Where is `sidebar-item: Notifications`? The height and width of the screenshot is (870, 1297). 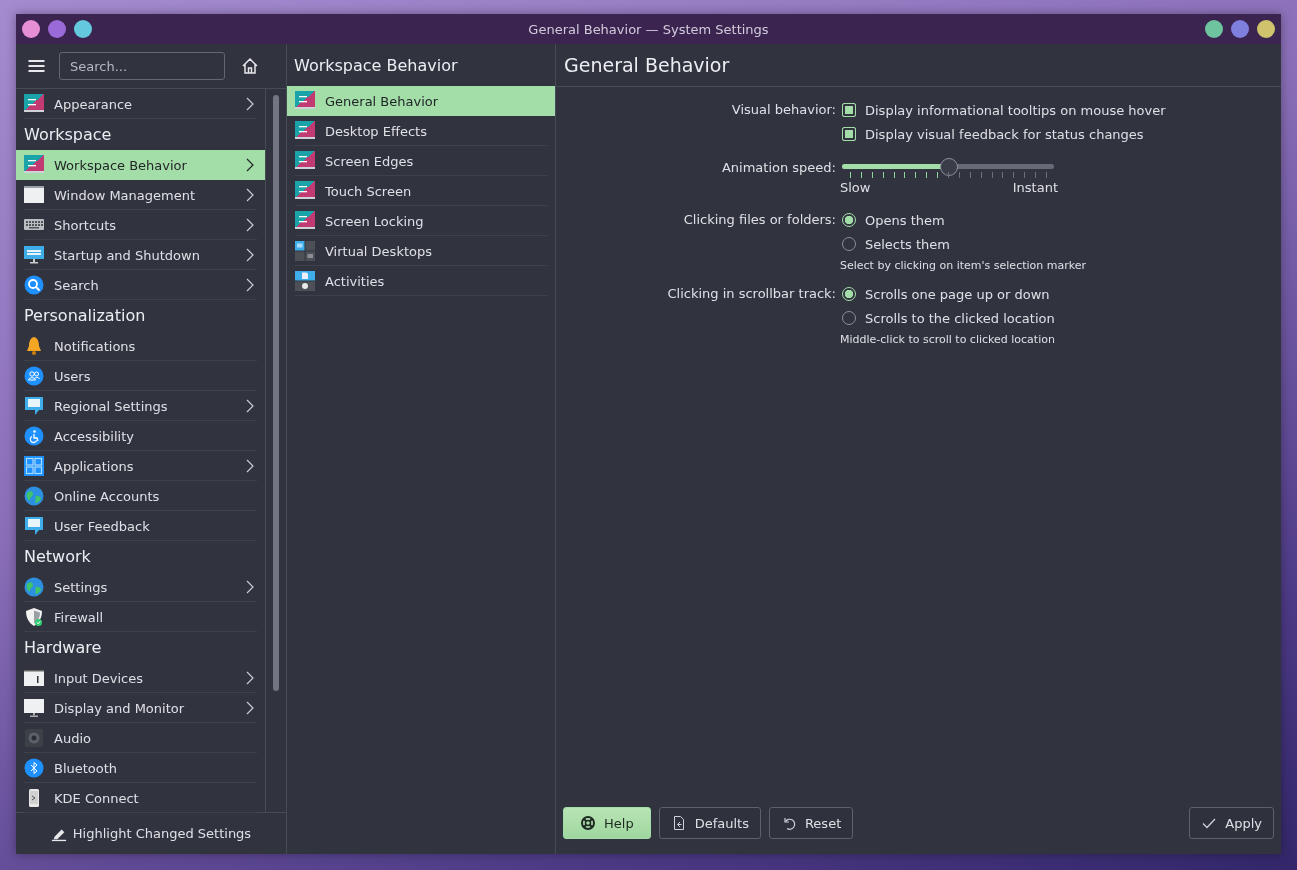 sidebar-item: Notifications is located at coordinates (140, 346).